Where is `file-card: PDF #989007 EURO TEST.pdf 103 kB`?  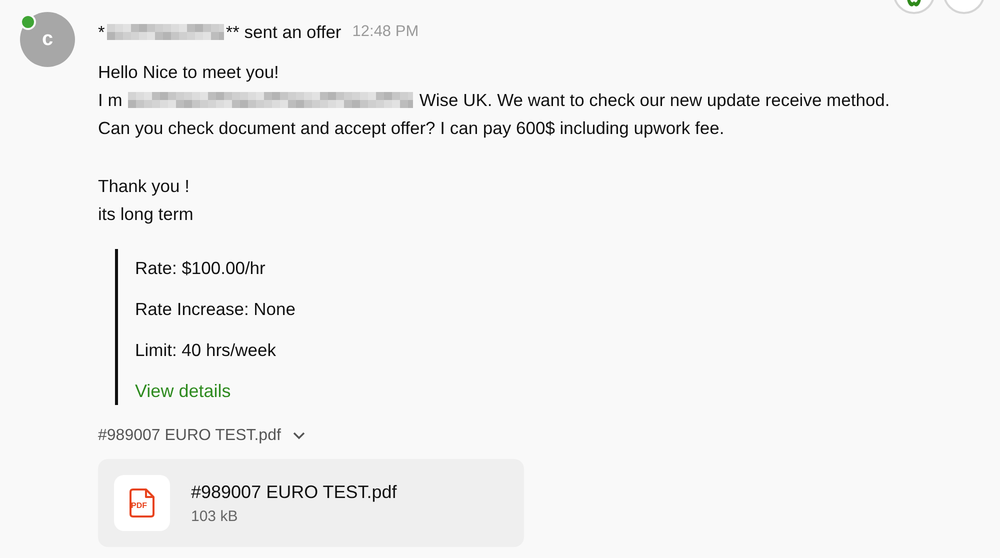
file-card: PDF #989007 EURO TEST.pdf 103 kB is located at coordinates (311, 503).